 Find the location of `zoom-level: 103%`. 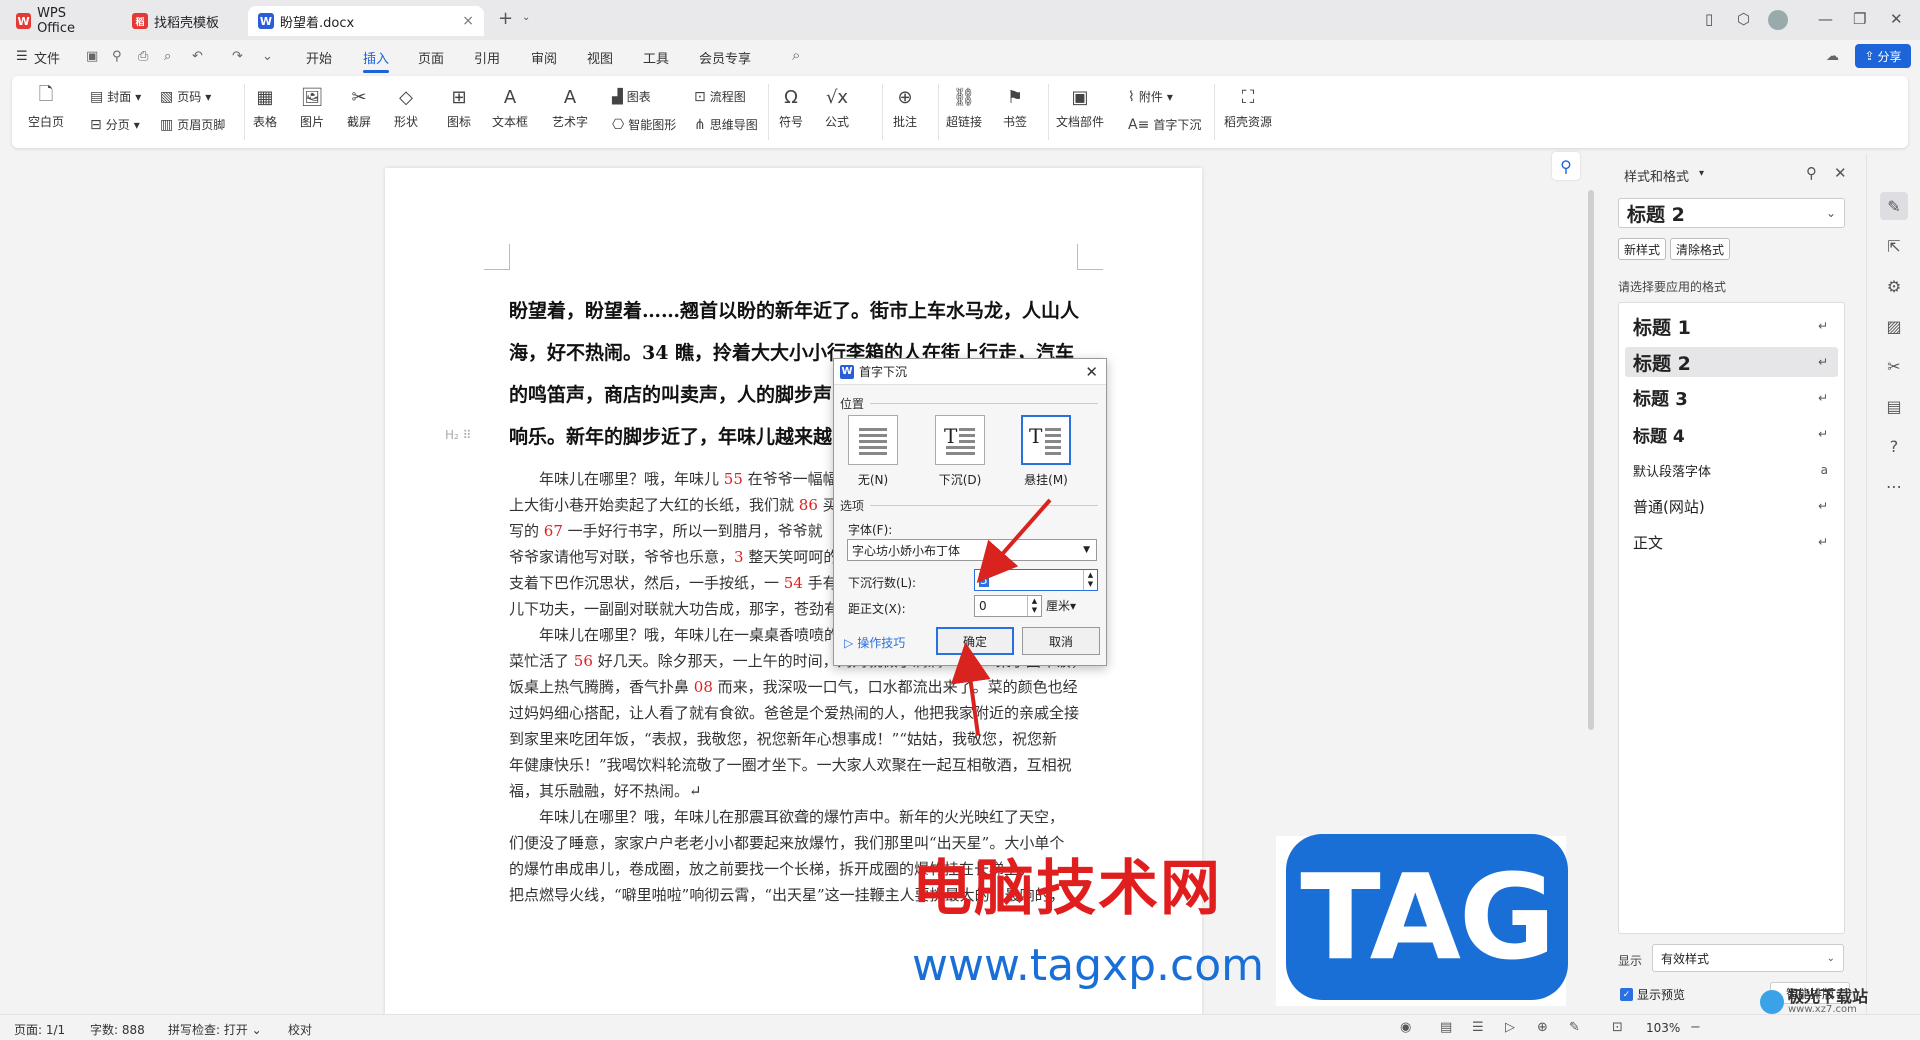

zoom-level: 103% is located at coordinates (1663, 1028).